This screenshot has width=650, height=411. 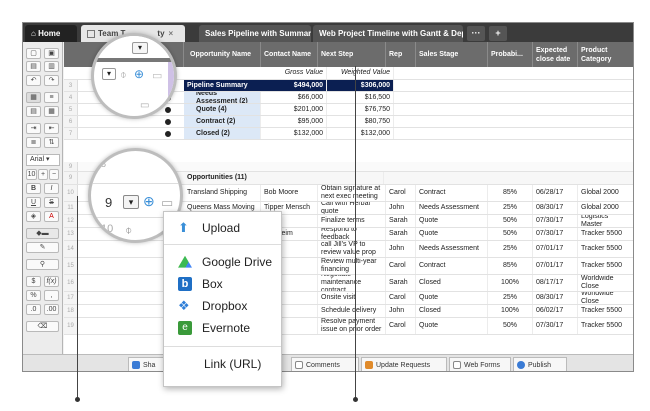 I want to click on fill-color-icon: ◈, so click(x=33, y=216).